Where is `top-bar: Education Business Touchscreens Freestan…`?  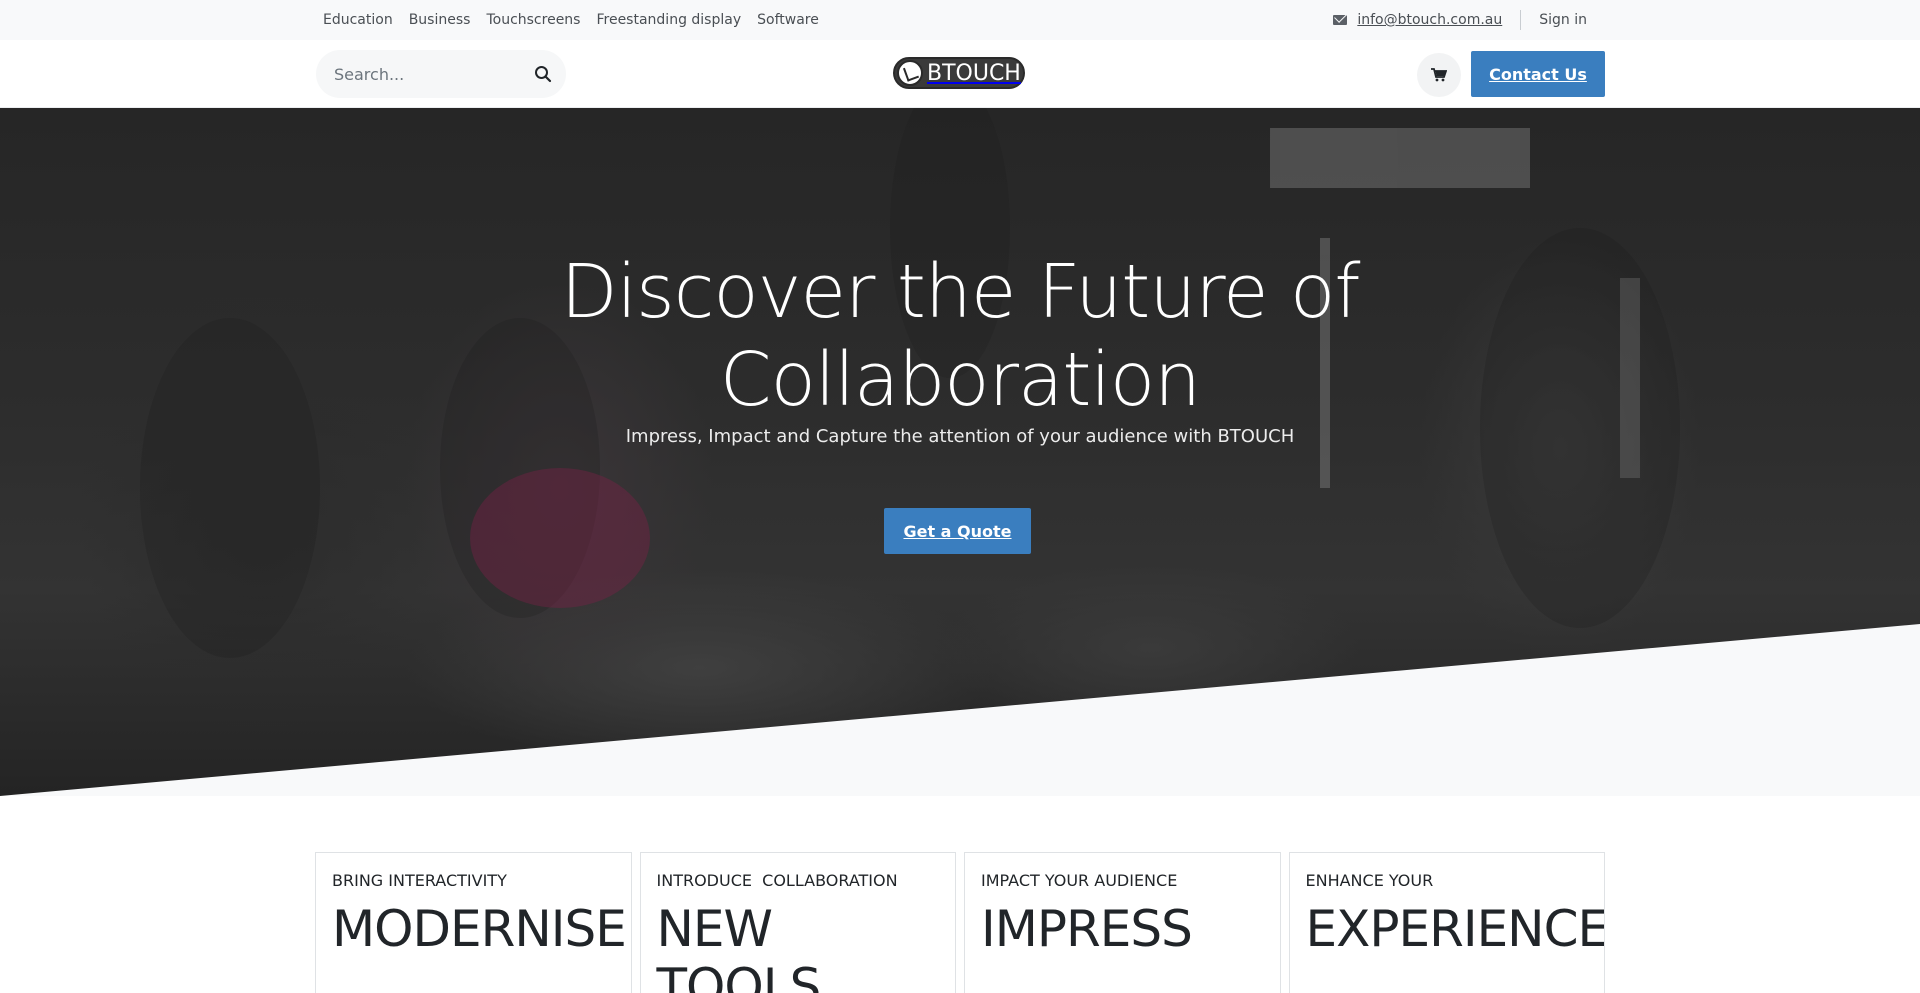
top-bar: Education Business Touchscreens Freestan… is located at coordinates (960, 20).